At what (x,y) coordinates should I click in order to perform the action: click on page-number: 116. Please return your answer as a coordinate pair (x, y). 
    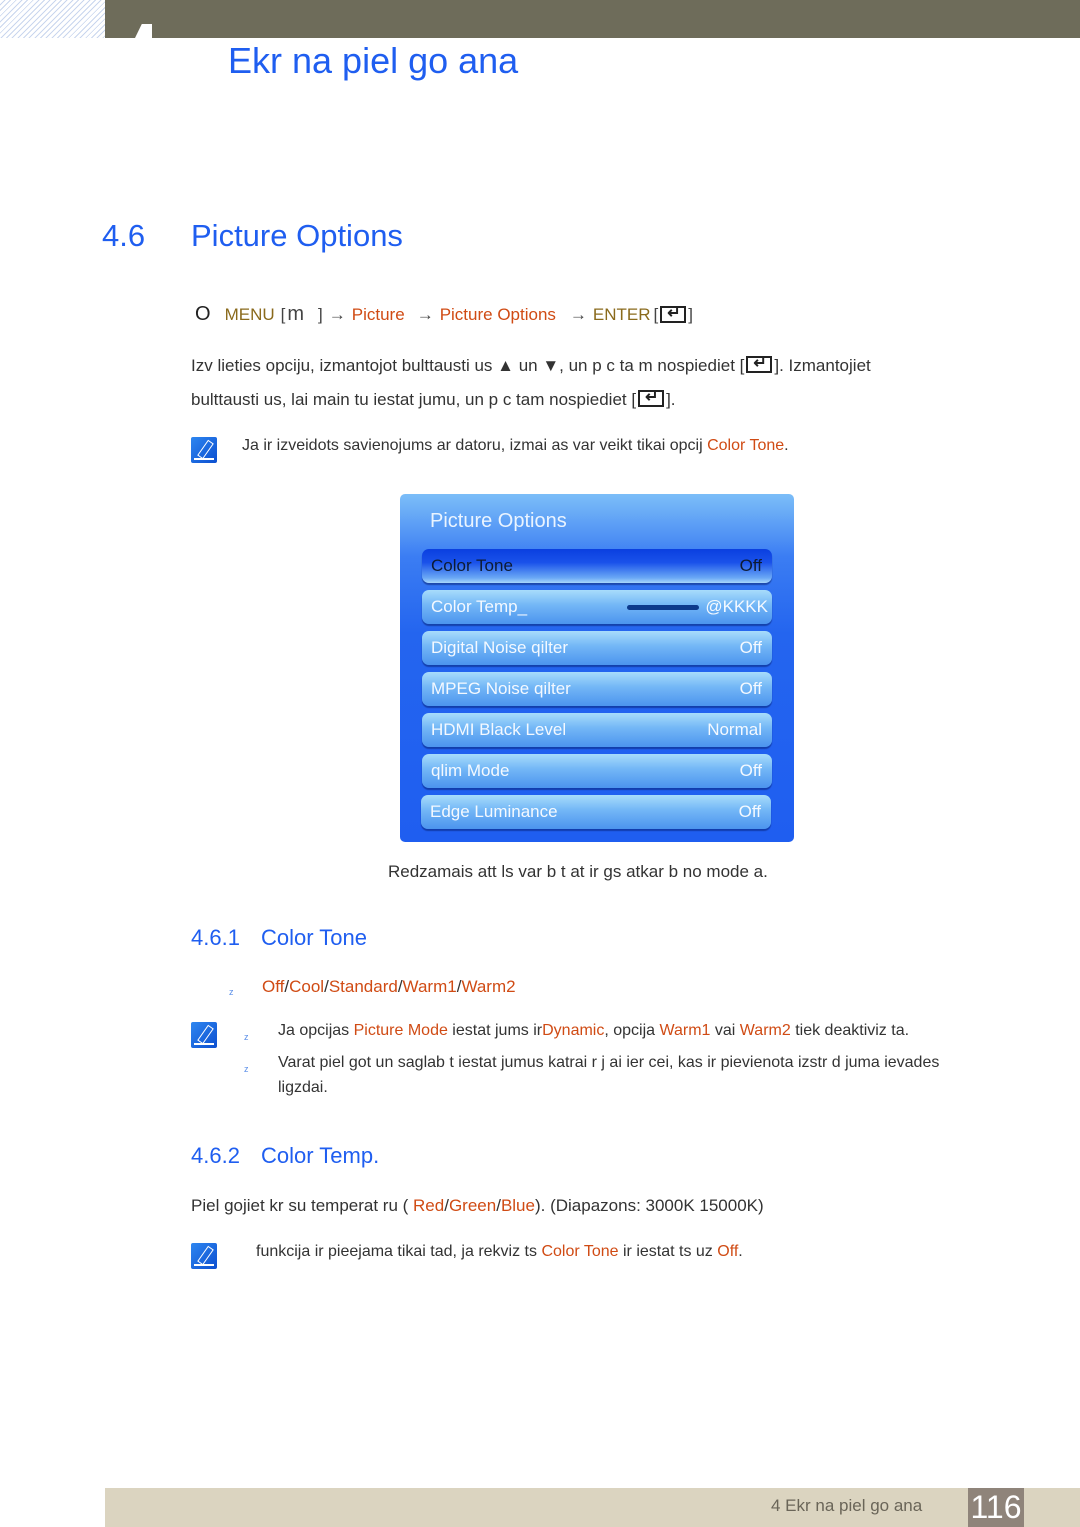
    Looking at the image, I should click on (996, 1507).